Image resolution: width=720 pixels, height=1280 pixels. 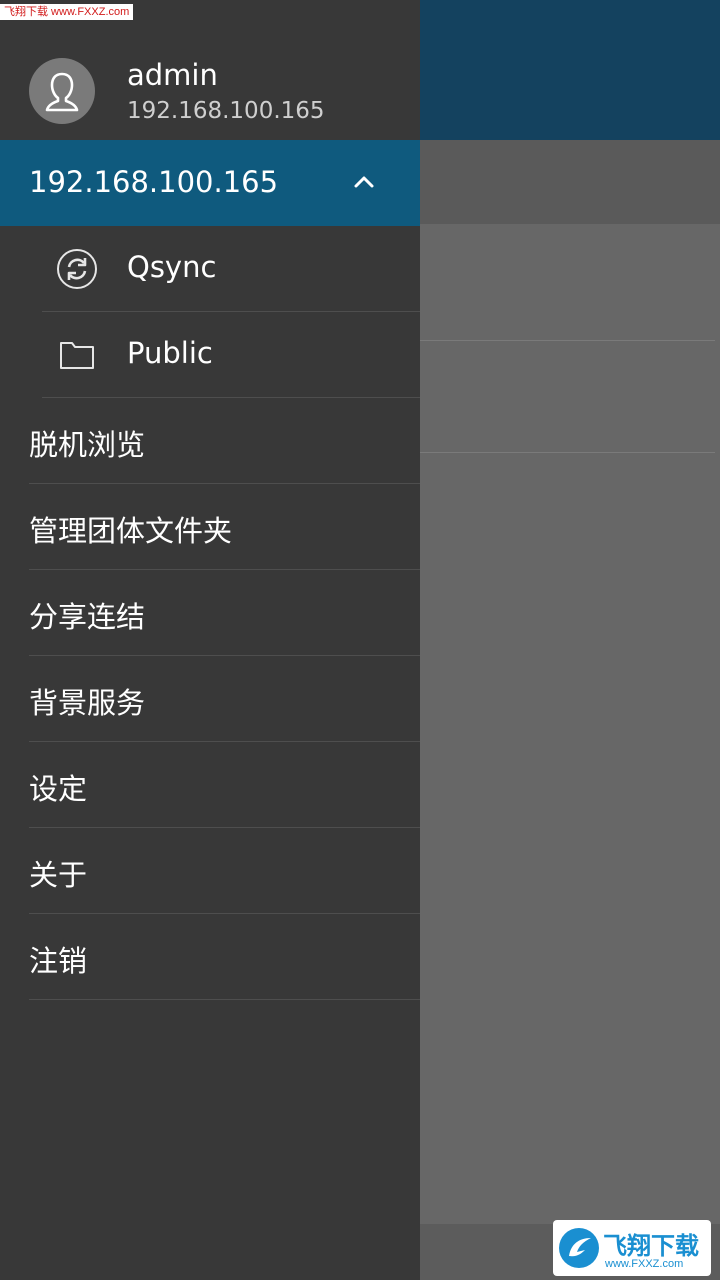 I want to click on avatar-icon, so click(x=62, y=91).